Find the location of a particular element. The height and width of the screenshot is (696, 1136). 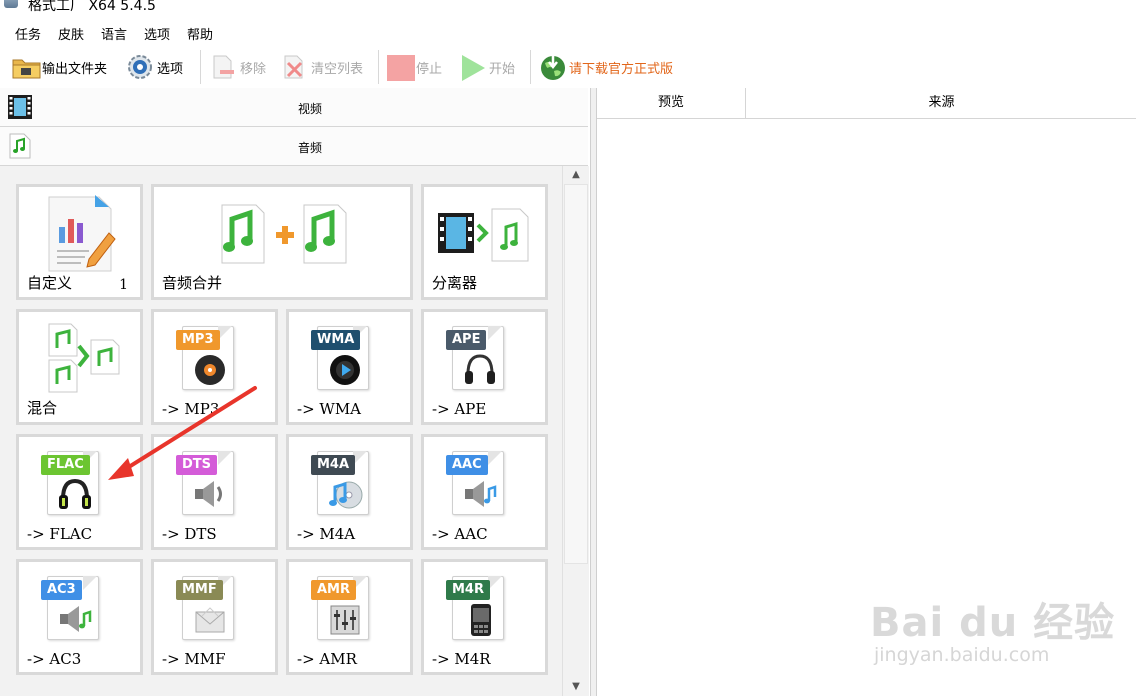

tile-splitter-label: 分离器 is located at coordinates (455, 283).